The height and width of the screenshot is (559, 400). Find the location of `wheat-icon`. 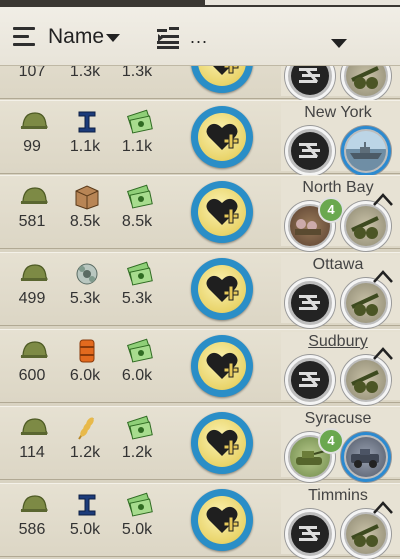

wheat-icon is located at coordinates (86, 428).